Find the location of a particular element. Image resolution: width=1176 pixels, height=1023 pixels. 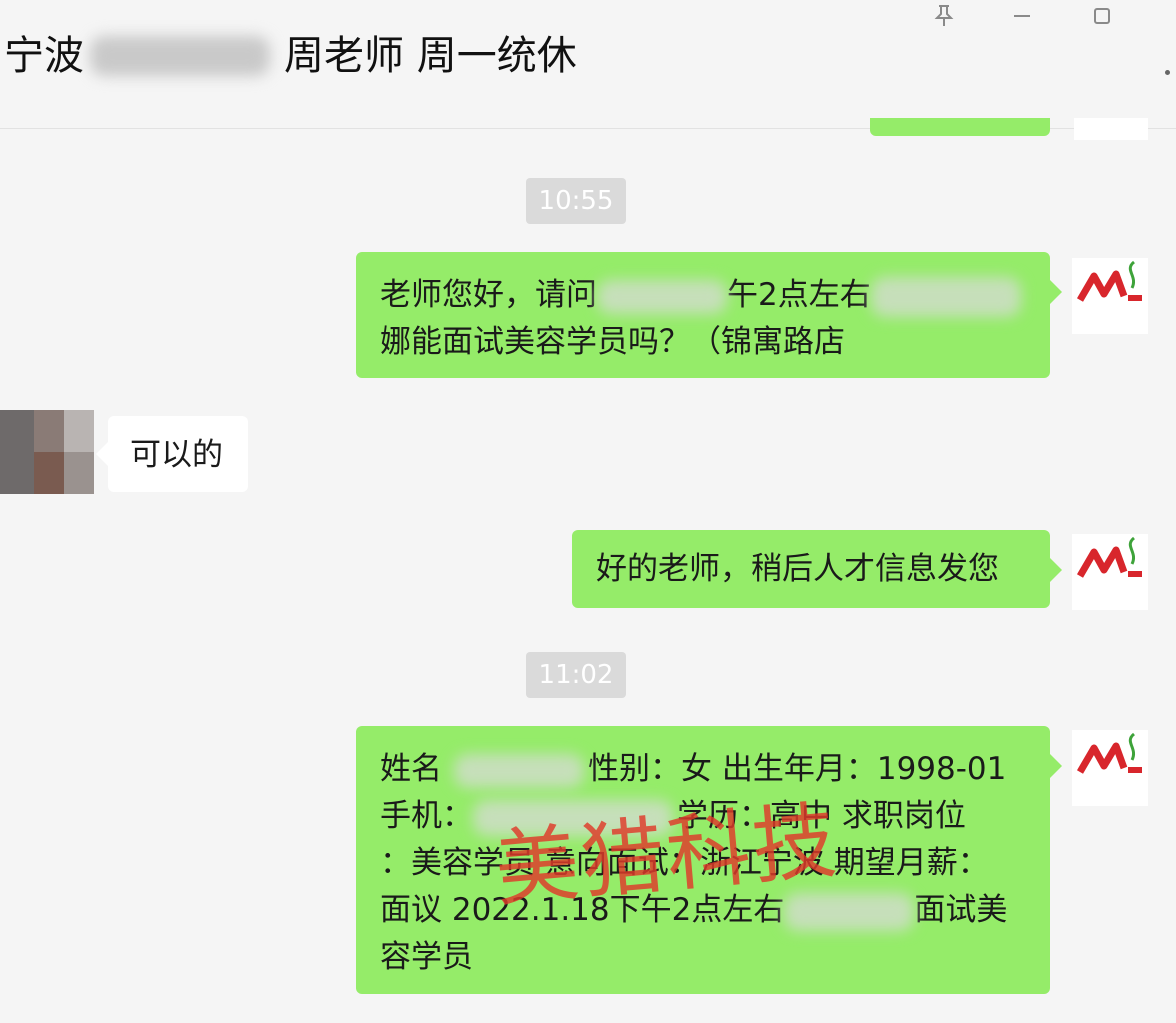

chat-title: 宁波 周老师 周一统休 is located at coordinates (290, 56).